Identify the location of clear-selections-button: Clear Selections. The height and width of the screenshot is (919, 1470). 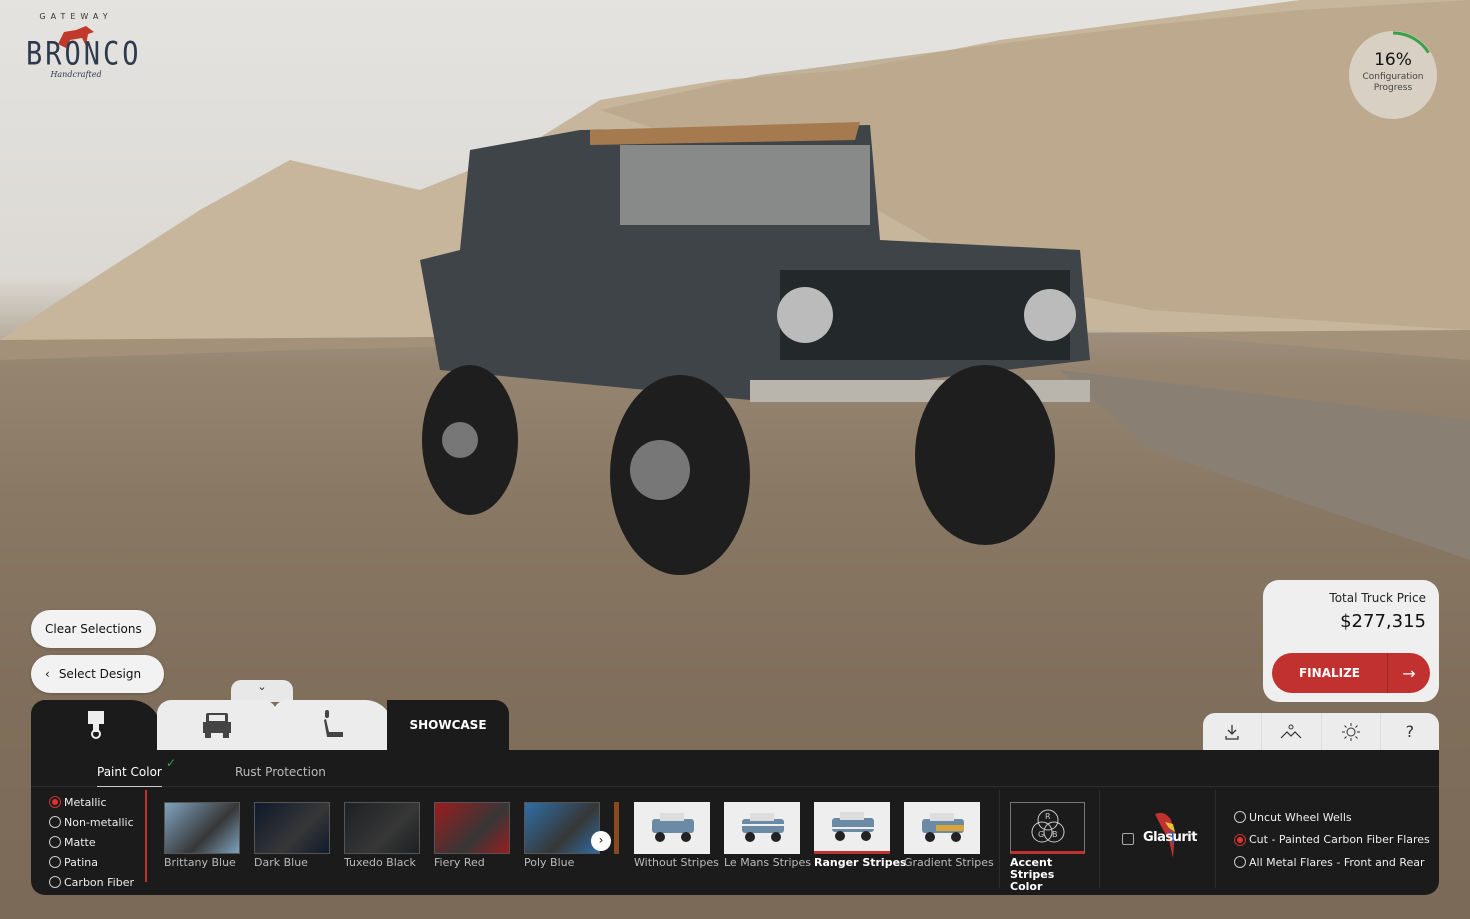
(93, 629).